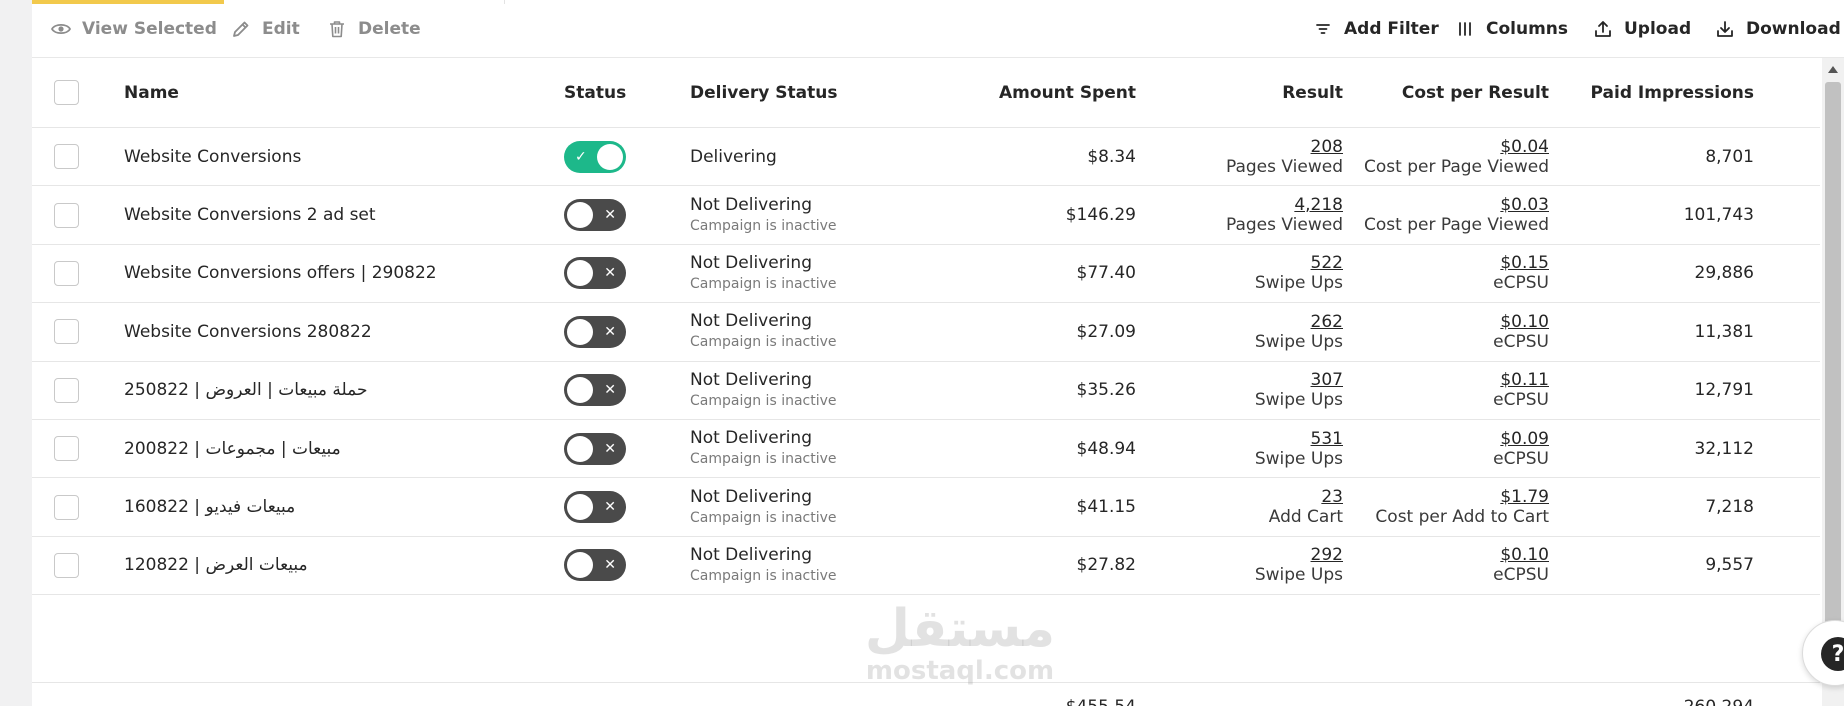 Image resolution: width=1844 pixels, height=706 pixels. I want to click on ad-set-name: Website Conversions 280822, so click(344, 331).